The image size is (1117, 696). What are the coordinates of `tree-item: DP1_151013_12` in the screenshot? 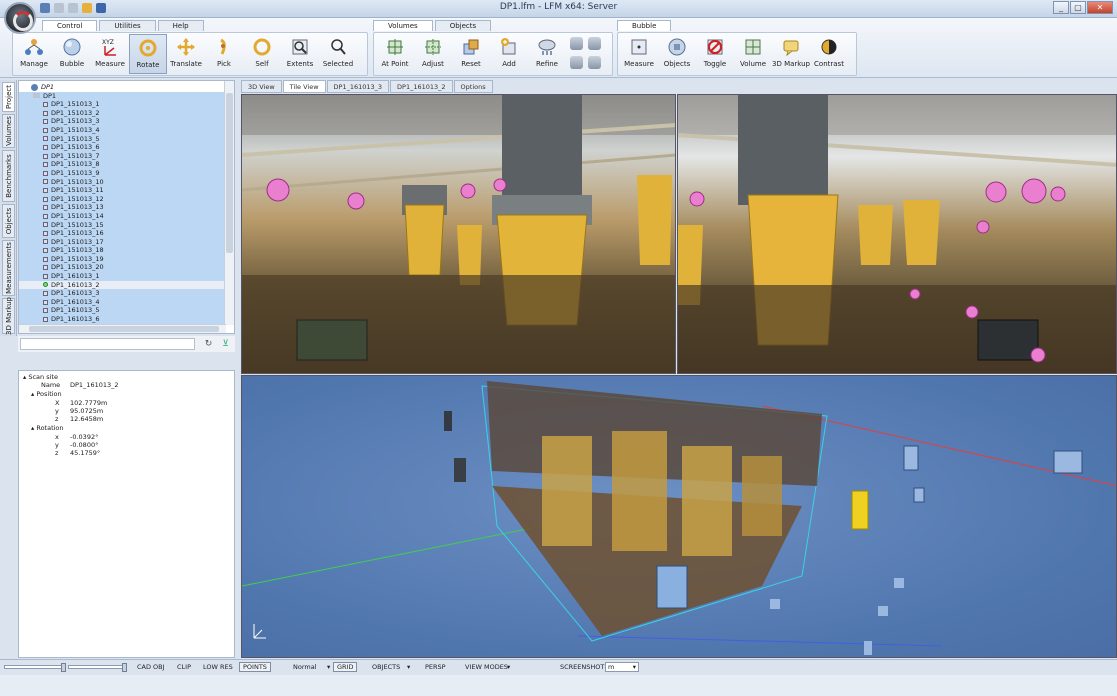 It's located at (121, 199).